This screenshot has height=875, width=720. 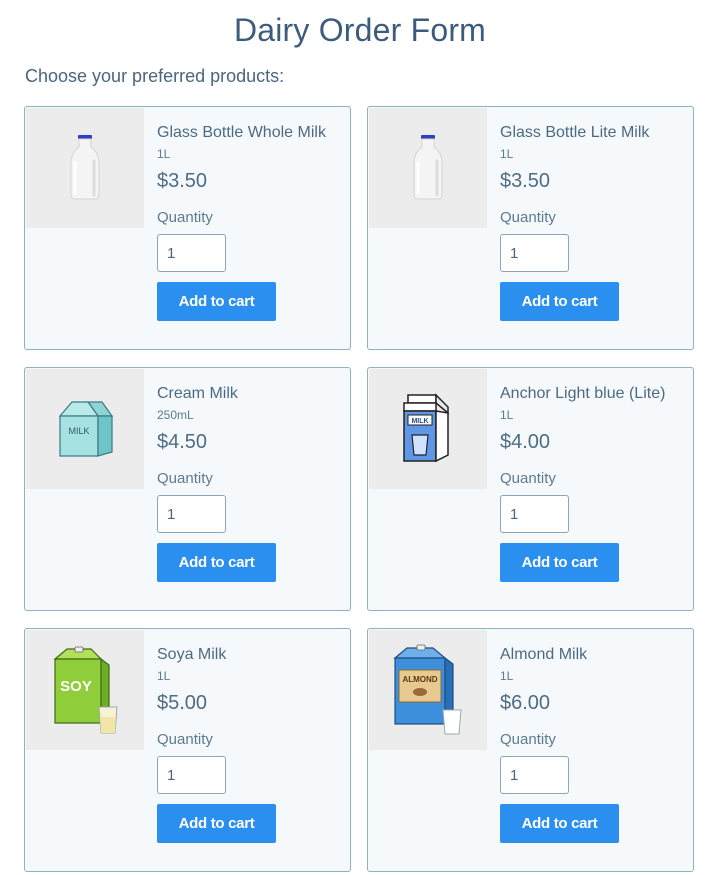 What do you see at coordinates (182, 442) in the screenshot?
I see `product-price: $4.50` at bounding box center [182, 442].